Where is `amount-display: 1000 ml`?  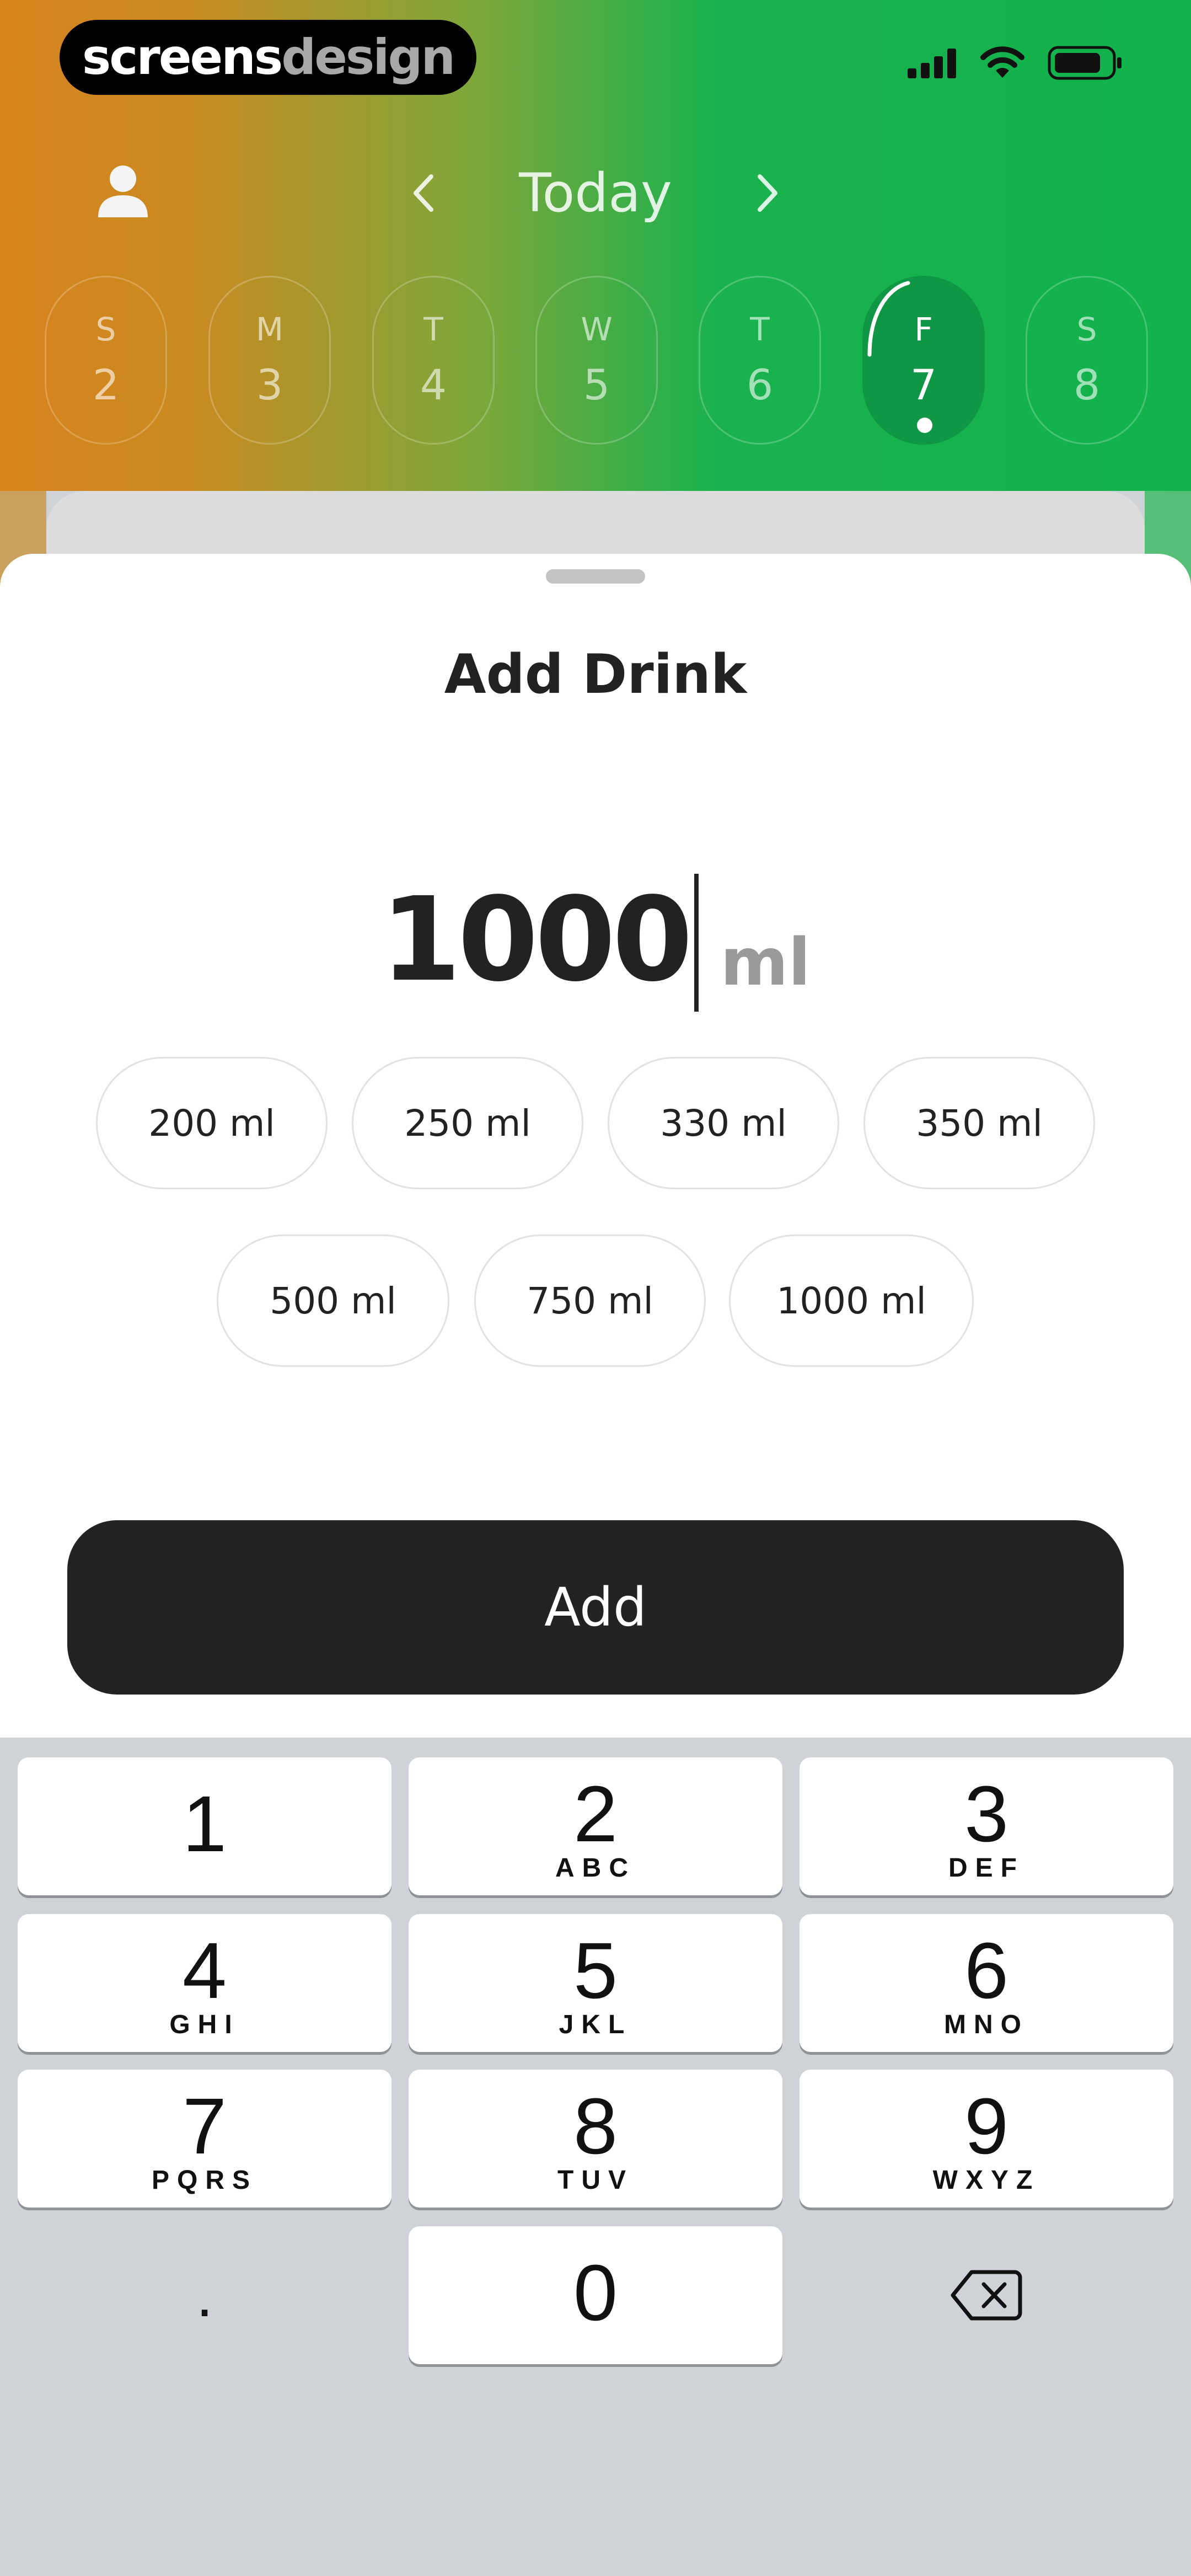
amount-display: 1000 ml is located at coordinates (595, 937).